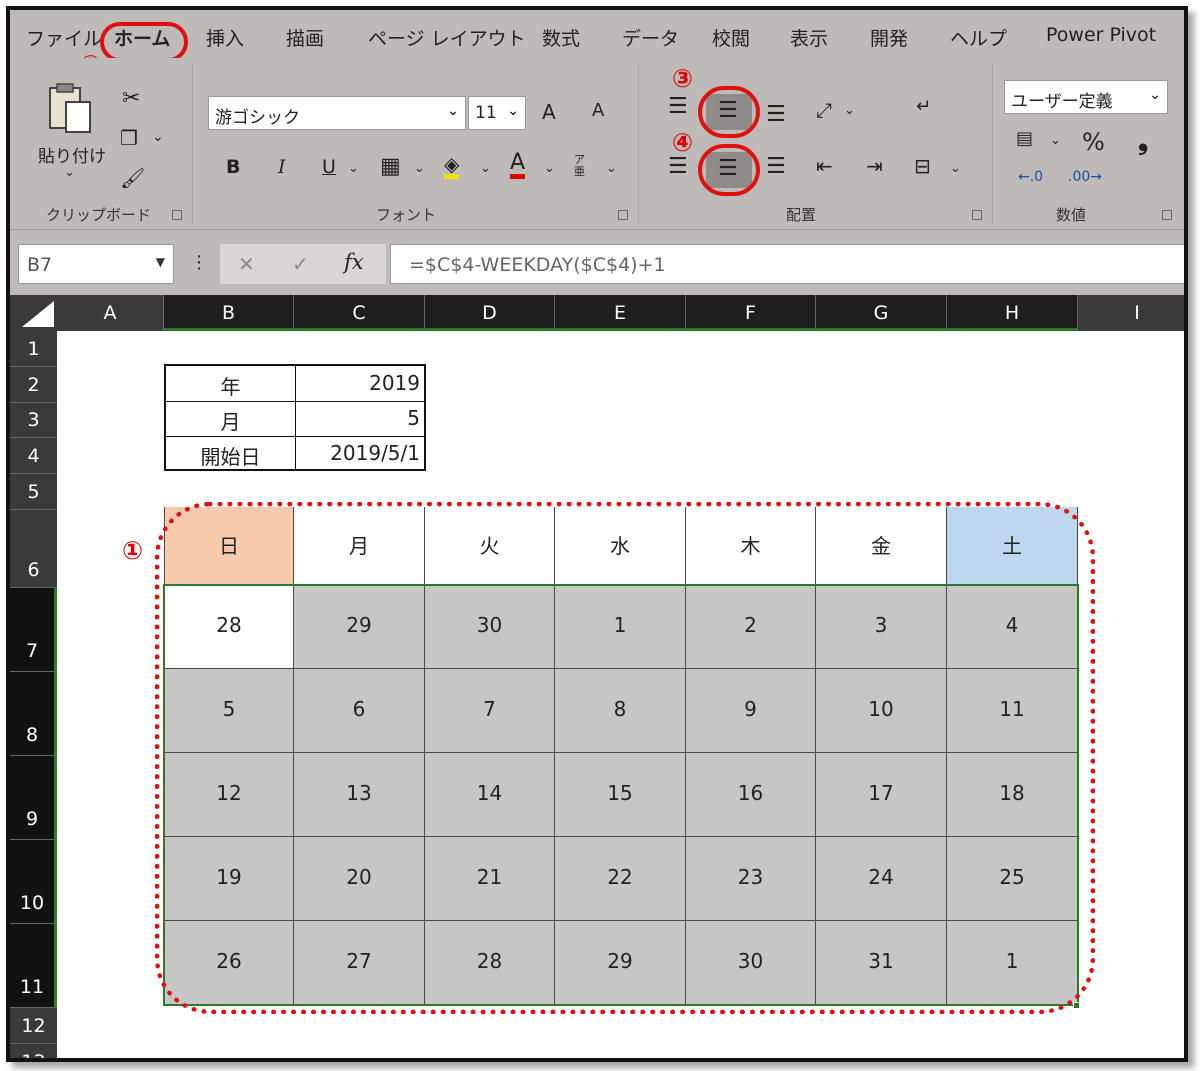 Image resolution: width=1200 pixels, height=1071 pixels. Describe the element at coordinates (751, 627) in the screenshot. I see `calendar-day-cell: 2` at that location.